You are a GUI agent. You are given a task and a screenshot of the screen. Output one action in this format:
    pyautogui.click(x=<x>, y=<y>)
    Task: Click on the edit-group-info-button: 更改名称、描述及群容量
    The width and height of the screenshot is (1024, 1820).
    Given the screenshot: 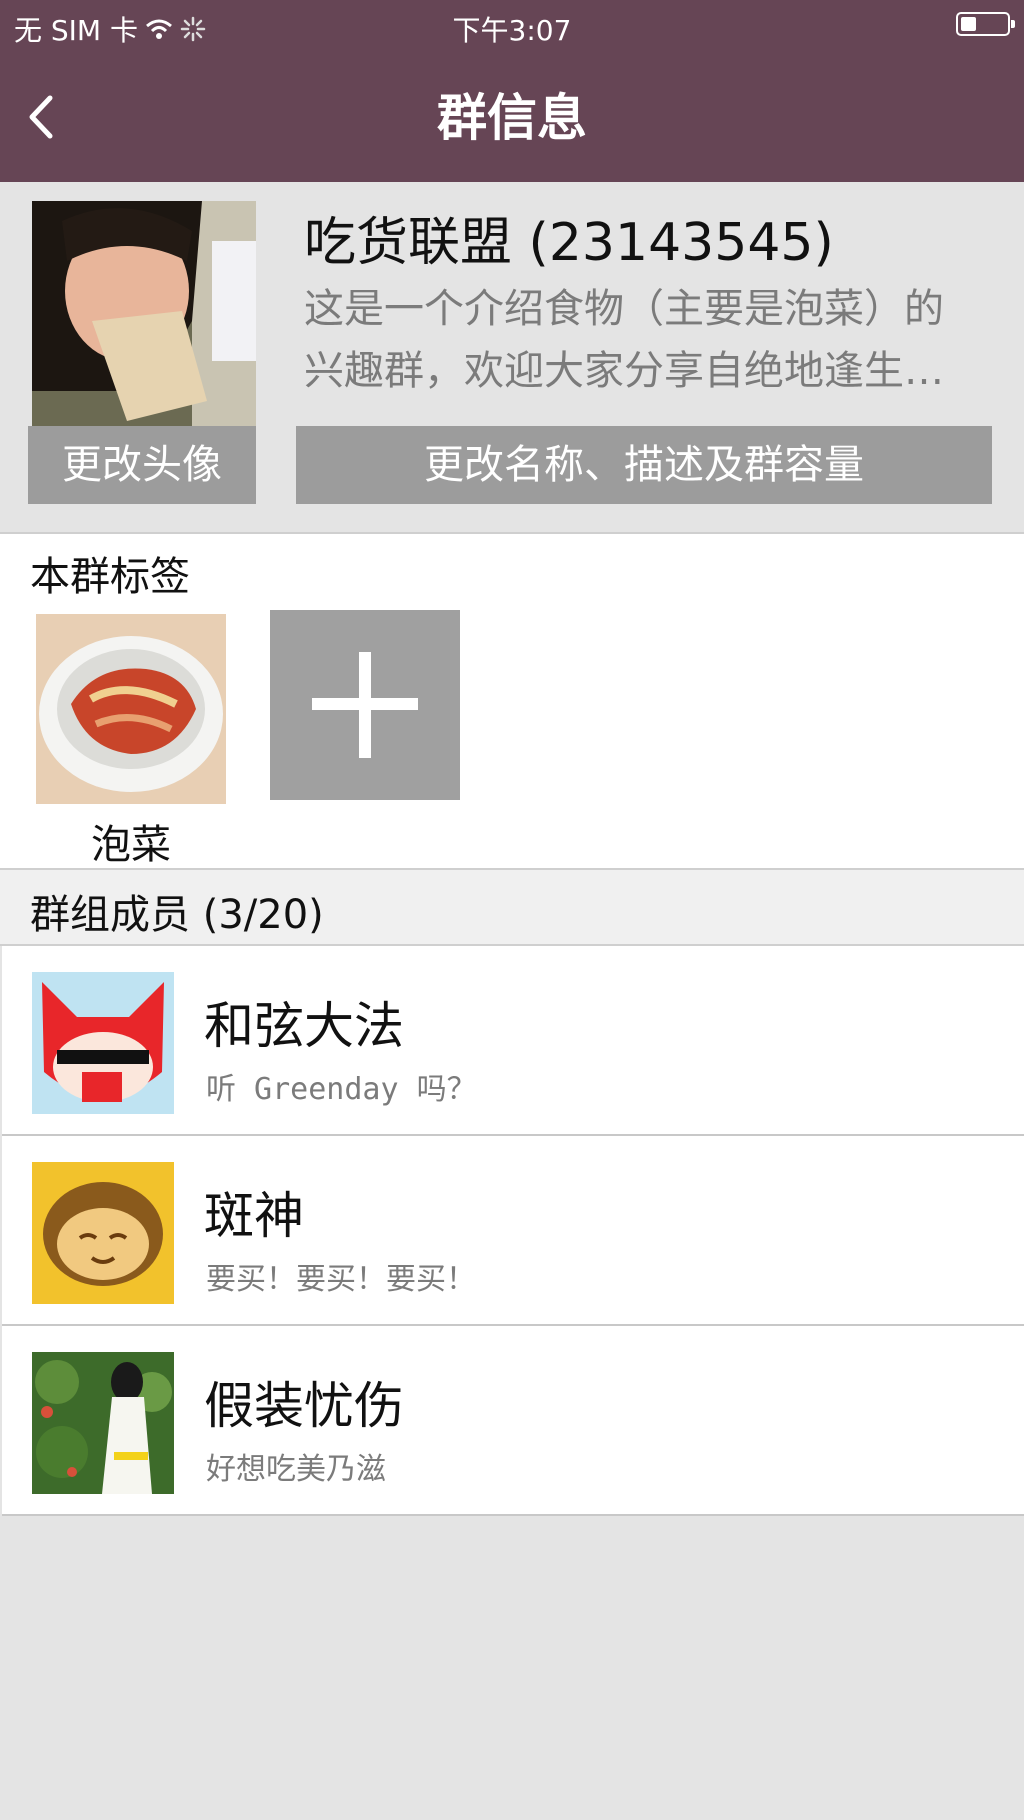 What is the action you would take?
    pyautogui.click(x=644, y=465)
    